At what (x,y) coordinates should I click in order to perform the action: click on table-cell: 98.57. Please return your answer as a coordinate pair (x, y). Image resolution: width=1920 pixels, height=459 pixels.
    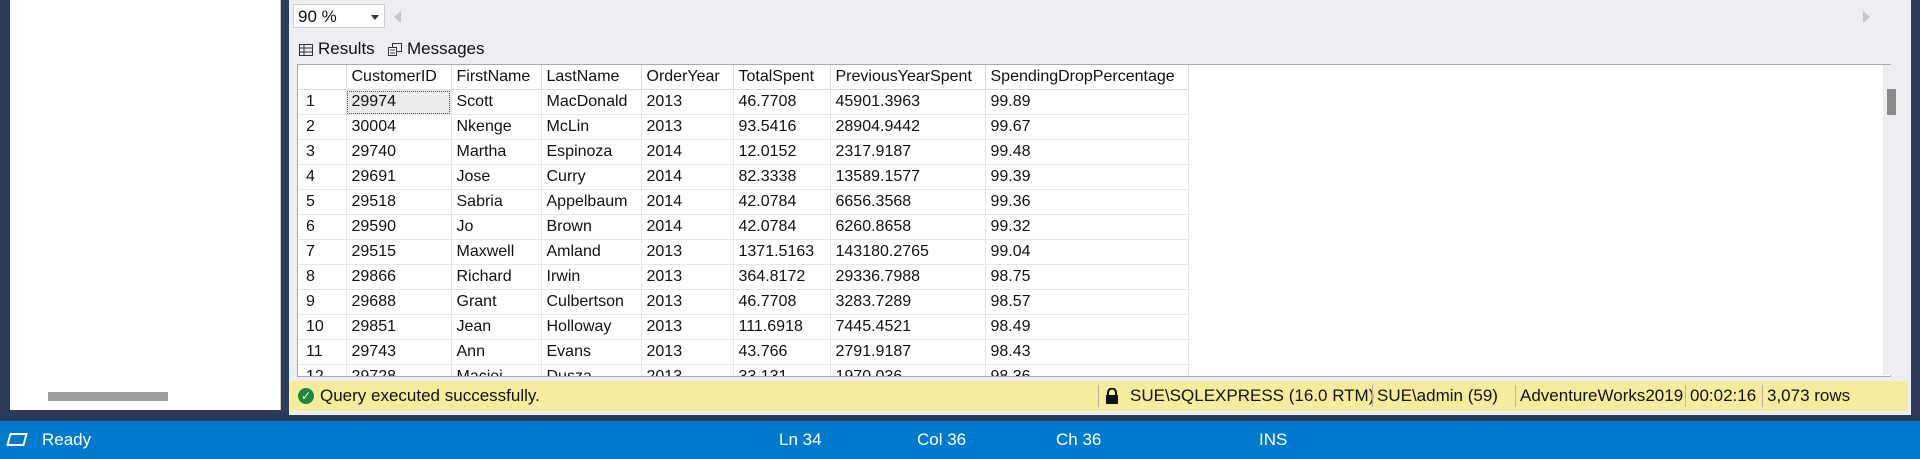
    Looking at the image, I should click on (1087, 302).